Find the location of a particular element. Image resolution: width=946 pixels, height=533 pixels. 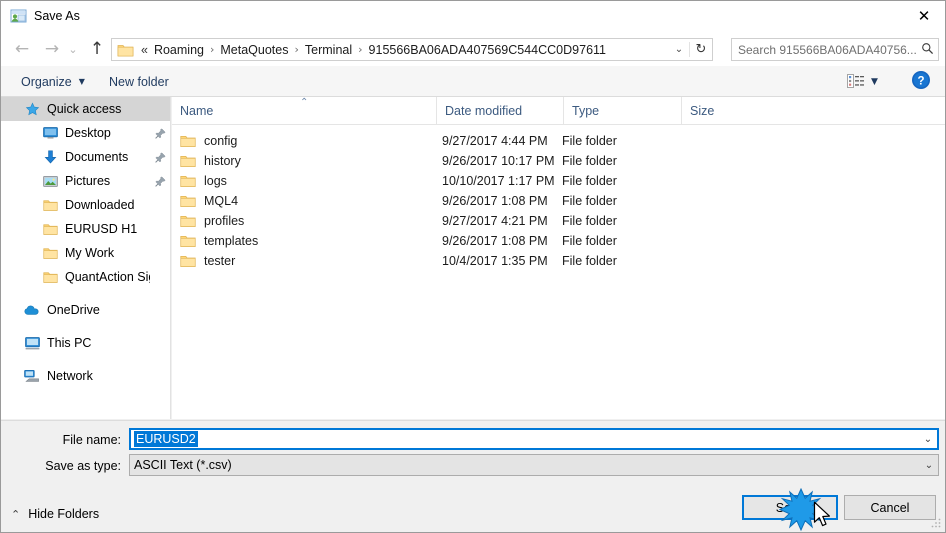

file-date-cell: 10/4/2017 1:35 PM is located at coordinates (495, 261).